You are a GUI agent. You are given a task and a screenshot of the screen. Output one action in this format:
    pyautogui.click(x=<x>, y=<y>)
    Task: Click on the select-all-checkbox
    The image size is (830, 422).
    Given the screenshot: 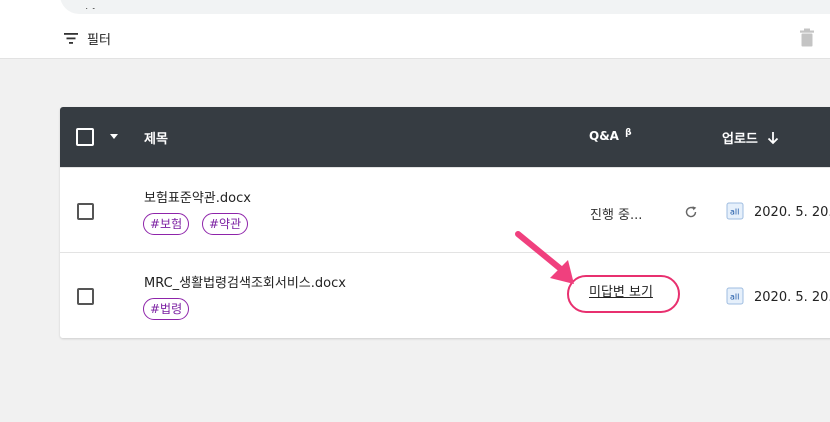 What is the action you would take?
    pyautogui.click(x=85, y=137)
    